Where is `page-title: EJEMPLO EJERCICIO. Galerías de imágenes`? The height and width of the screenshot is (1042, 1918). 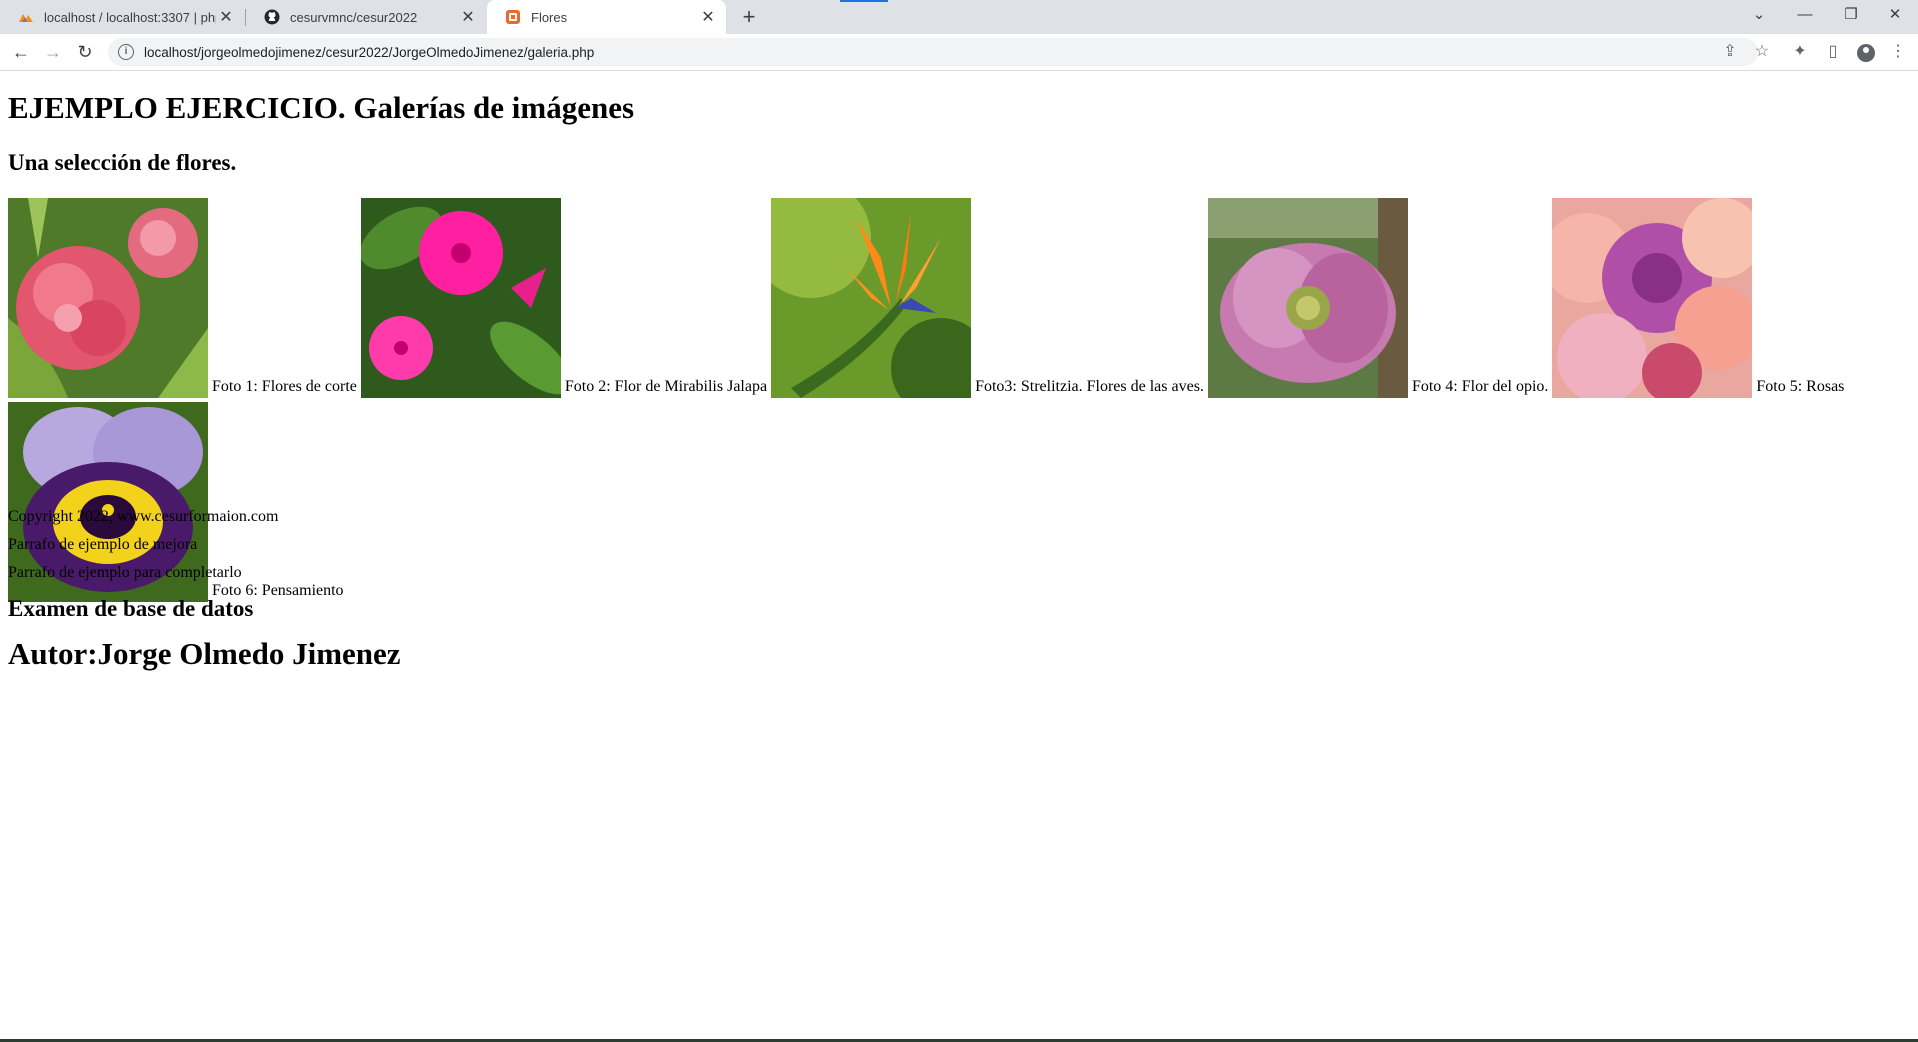
page-title: EJEMPLO EJERCICIO. Galerías de imágenes is located at coordinates (321, 107).